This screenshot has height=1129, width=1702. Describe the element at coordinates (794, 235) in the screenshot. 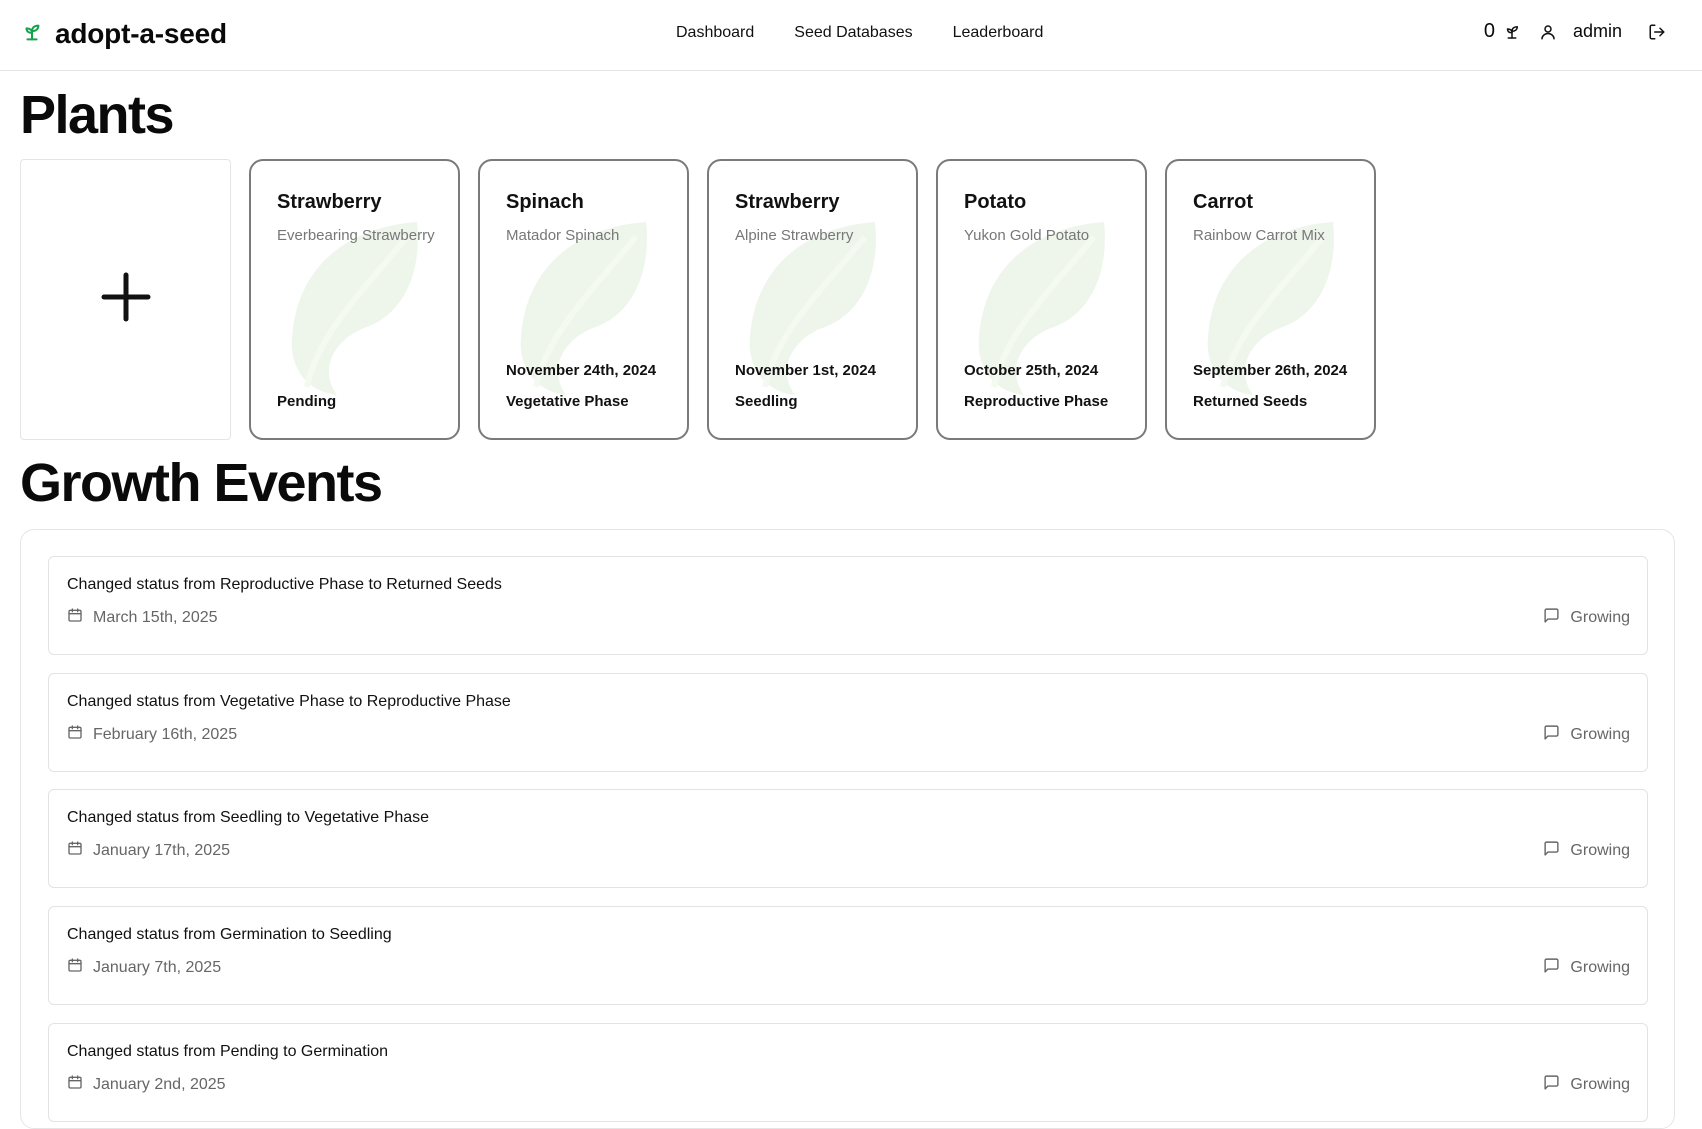

I see `plant-variety: Alpine Strawberry` at that location.